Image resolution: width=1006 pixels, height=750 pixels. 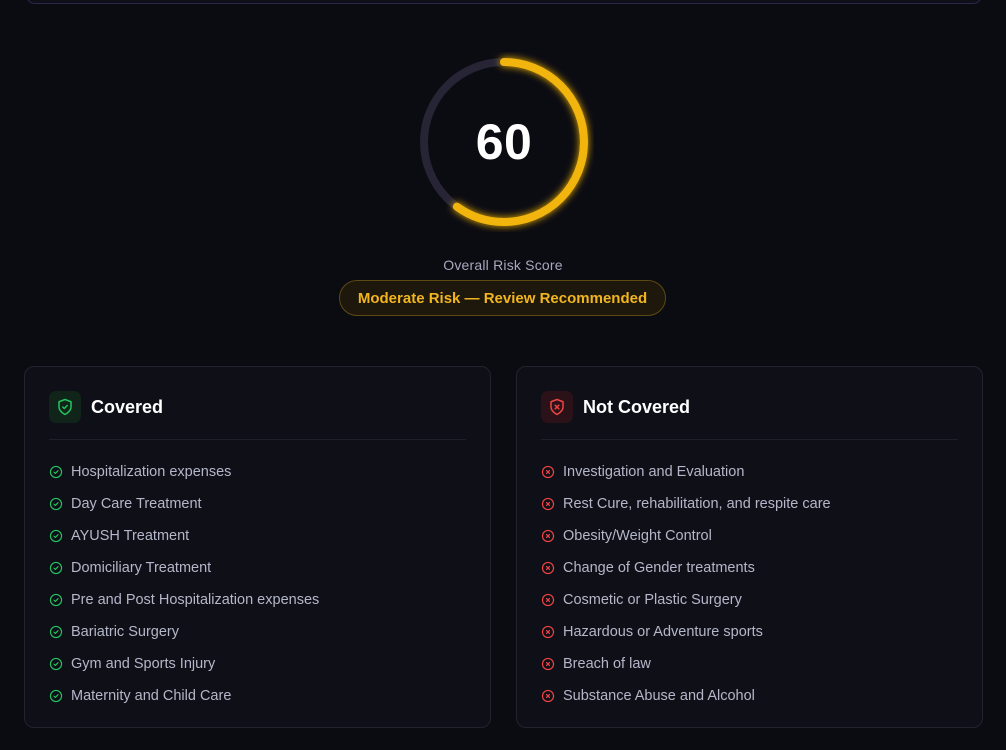 I want to click on list-item-label: Substance Abuse and Alcohol, so click(x=659, y=696).